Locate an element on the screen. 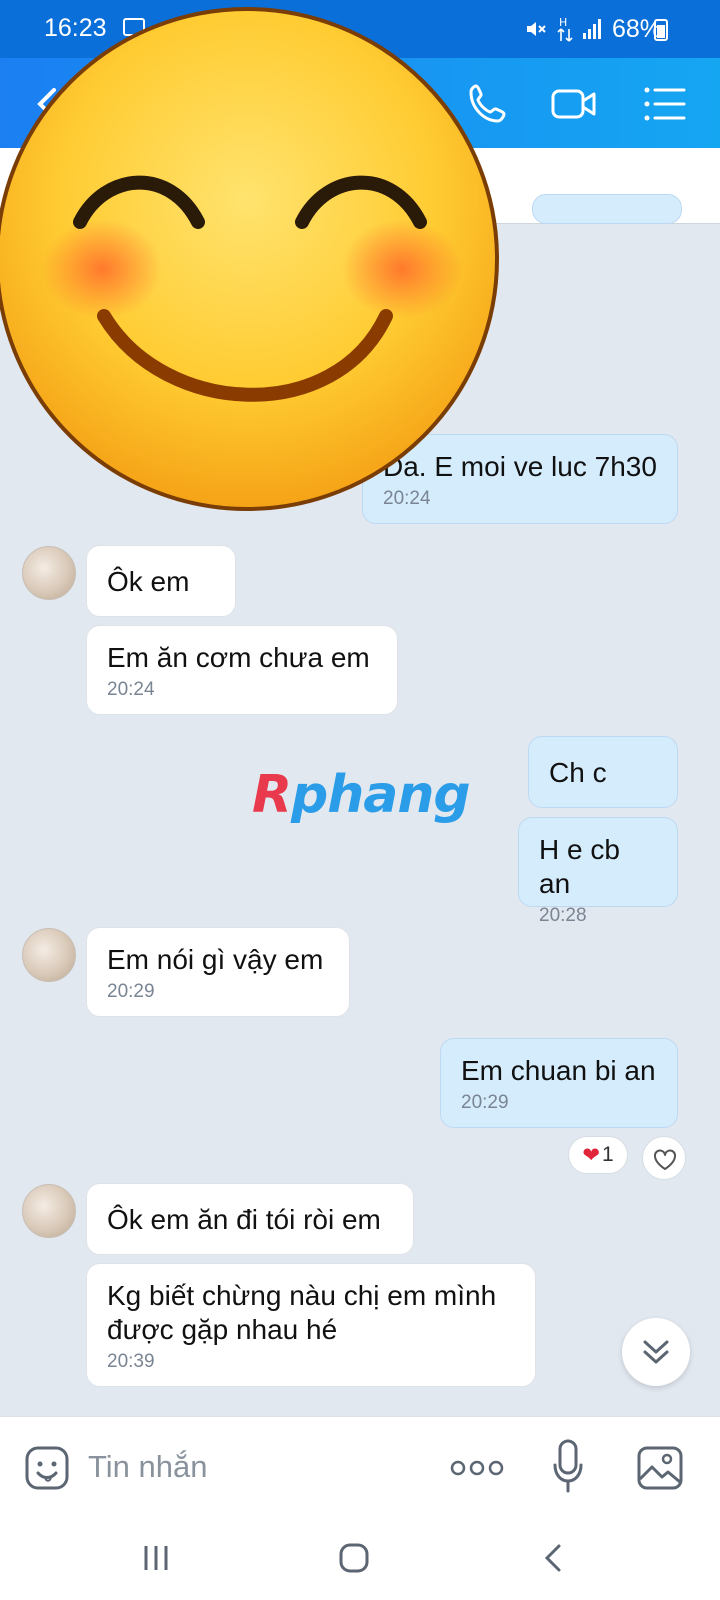 The height and width of the screenshot is (1600, 720). message-bubble: Em nói gì vậy em 20:29 is located at coordinates (218, 972).